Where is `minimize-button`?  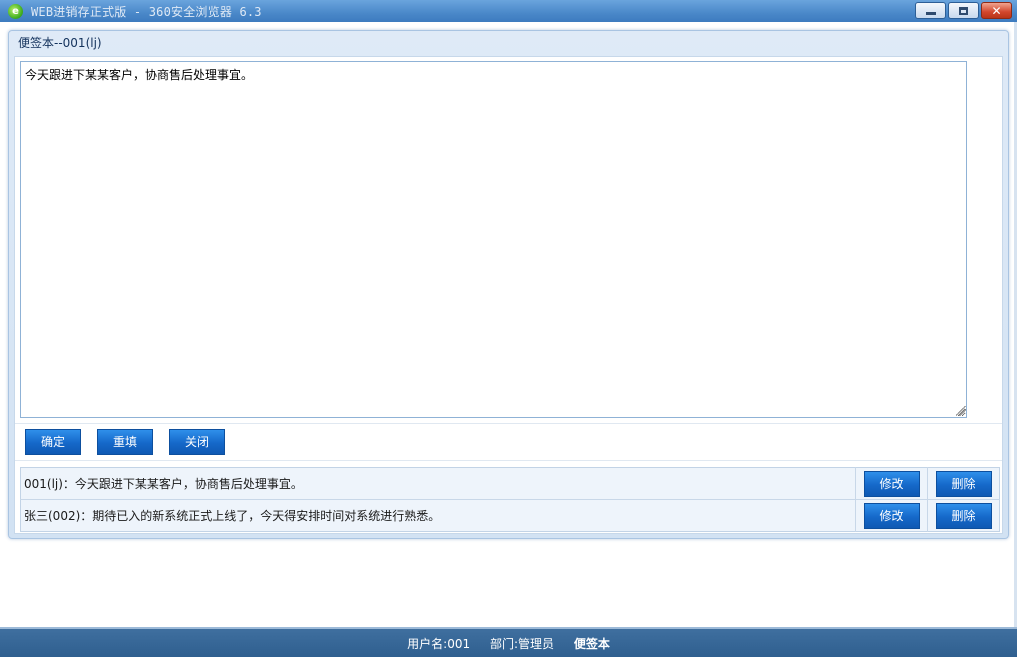 minimize-button is located at coordinates (930, 10).